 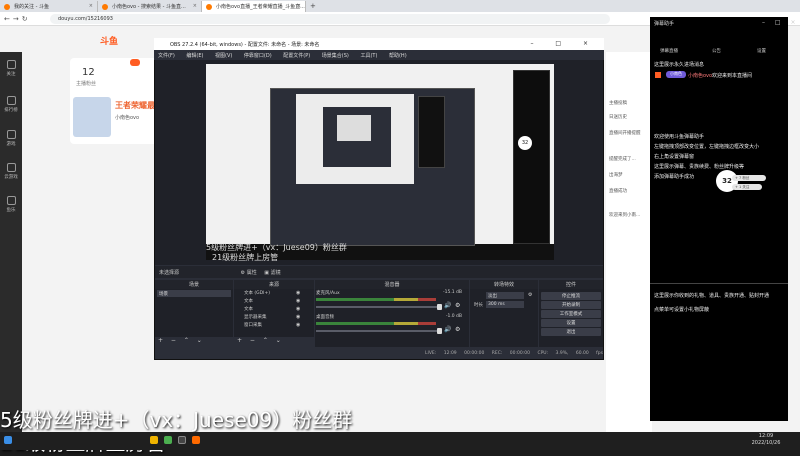 I want to click on new-tab-button: +, so click(x=313, y=6).